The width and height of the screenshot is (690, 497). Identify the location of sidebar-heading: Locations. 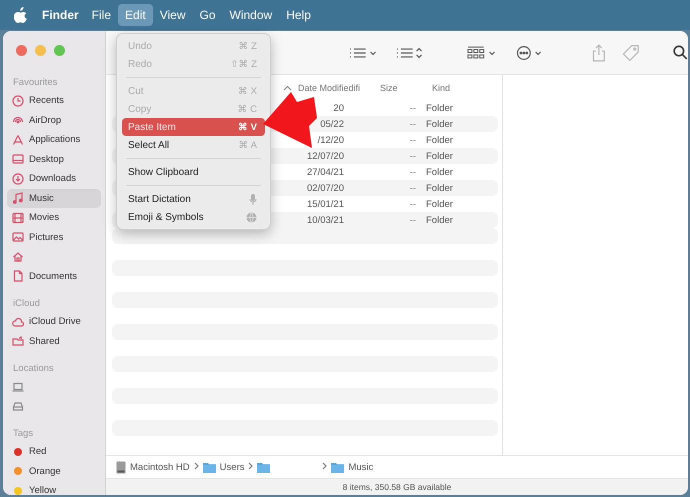
(33, 369).